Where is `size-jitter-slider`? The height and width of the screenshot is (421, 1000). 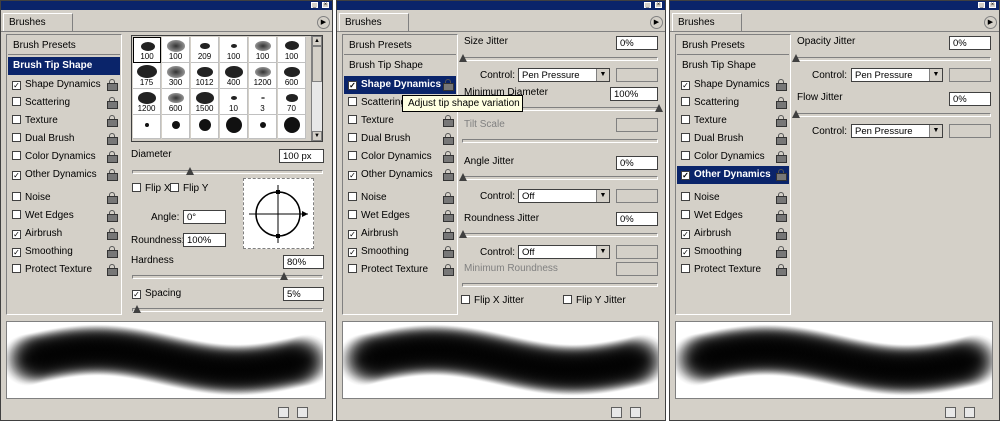 size-jitter-slider is located at coordinates (558, 58).